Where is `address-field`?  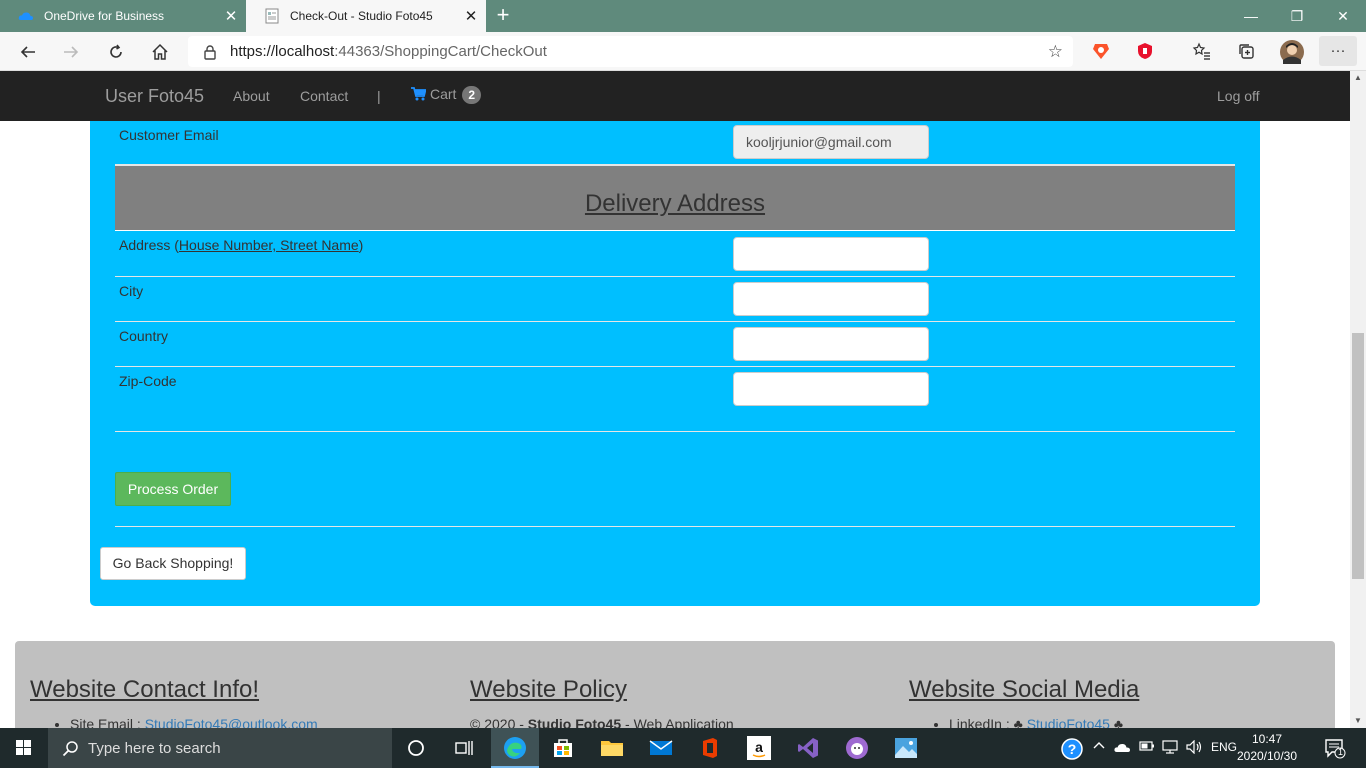 address-field is located at coordinates (831, 254).